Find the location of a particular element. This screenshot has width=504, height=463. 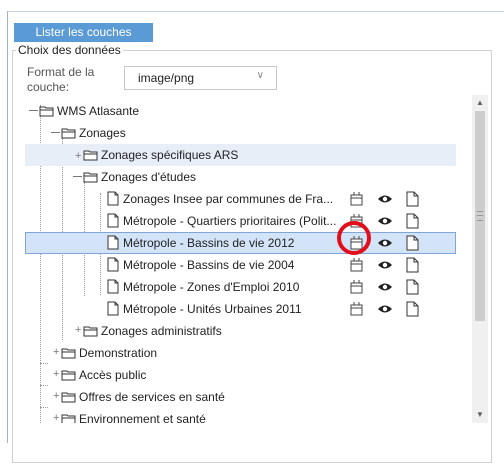

tree-node-zonages-ars: + Zonages spécifiques ARS is located at coordinates (240, 155).